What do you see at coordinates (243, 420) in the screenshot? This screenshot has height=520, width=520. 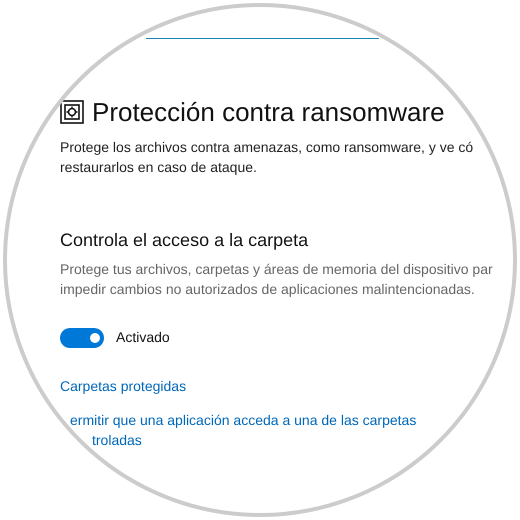 I see `link: ermitir que una aplicación acceda a una de las carpetas` at bounding box center [243, 420].